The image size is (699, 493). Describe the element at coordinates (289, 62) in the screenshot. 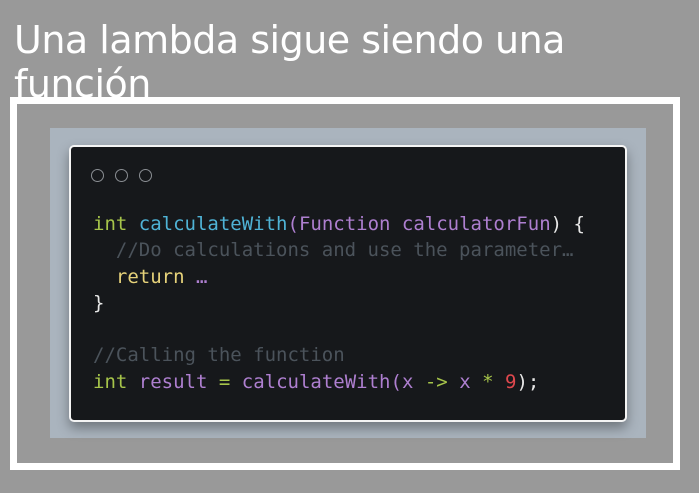

I see `slide-title: Una lambda sigue siendo una función` at that location.